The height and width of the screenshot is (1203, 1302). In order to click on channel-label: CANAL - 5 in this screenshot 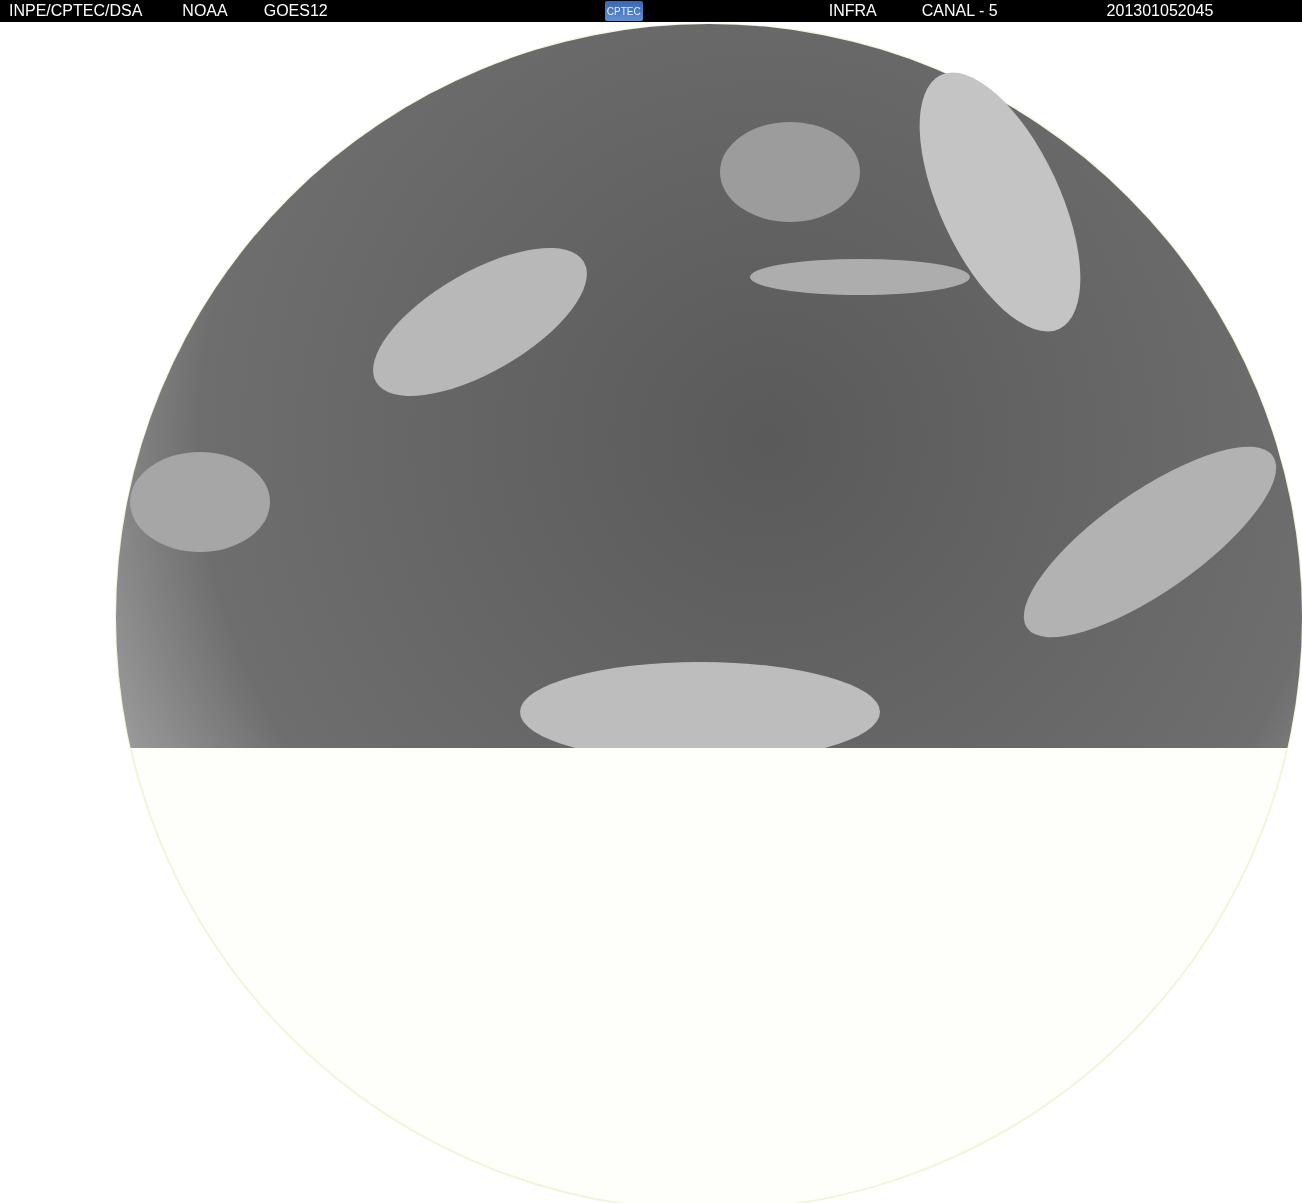, I will do `click(959, 11)`.